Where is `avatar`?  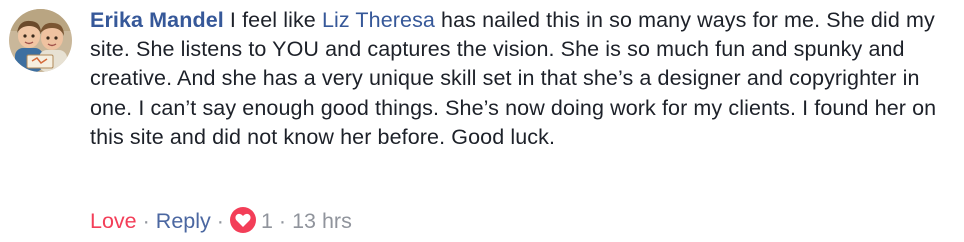 avatar is located at coordinates (40, 40).